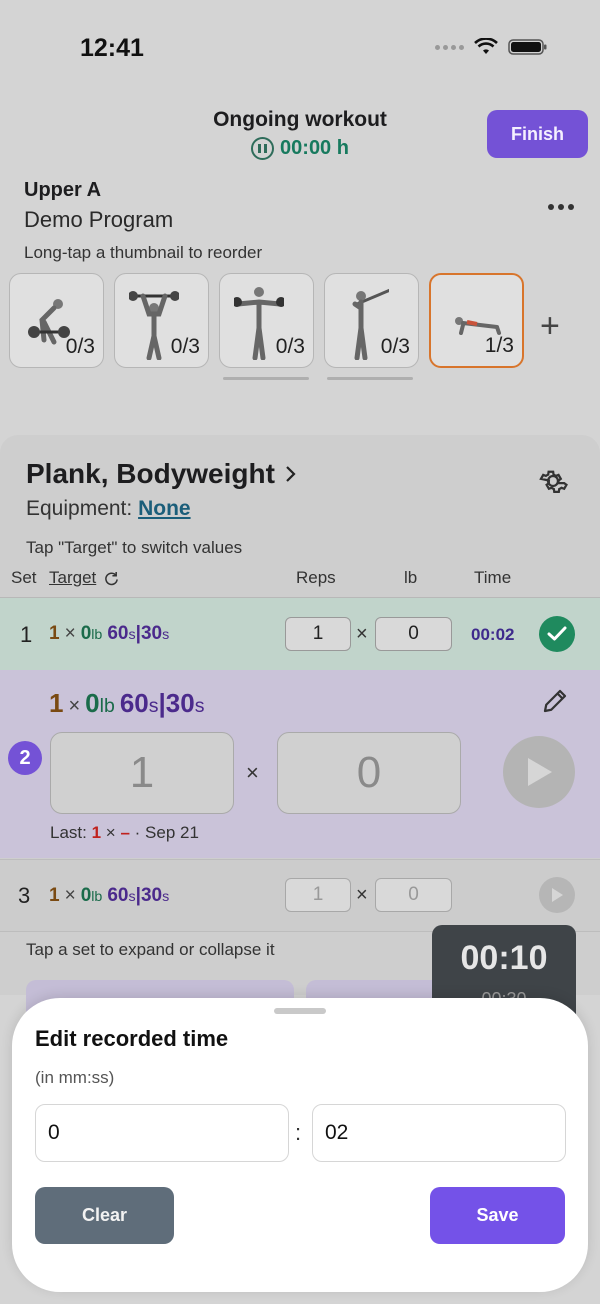  Describe the element at coordinates (150, 473) in the screenshot. I see `exercise-name: Plank, Bodyweight` at that location.